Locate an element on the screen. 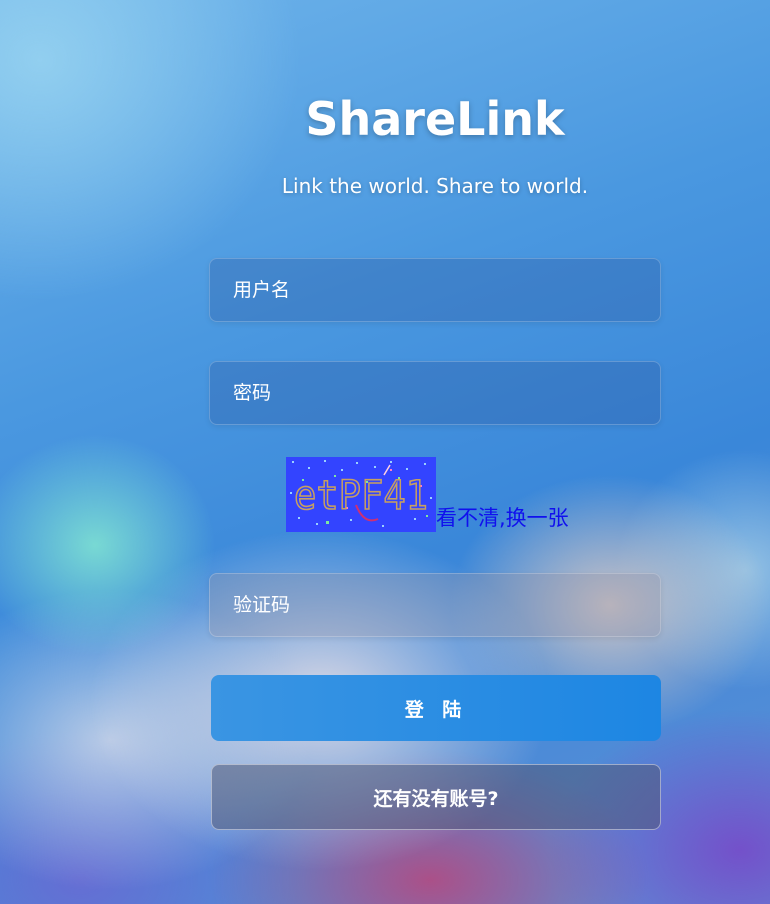 Image resolution: width=770 pixels, height=904 pixels. password-input is located at coordinates (435, 393).